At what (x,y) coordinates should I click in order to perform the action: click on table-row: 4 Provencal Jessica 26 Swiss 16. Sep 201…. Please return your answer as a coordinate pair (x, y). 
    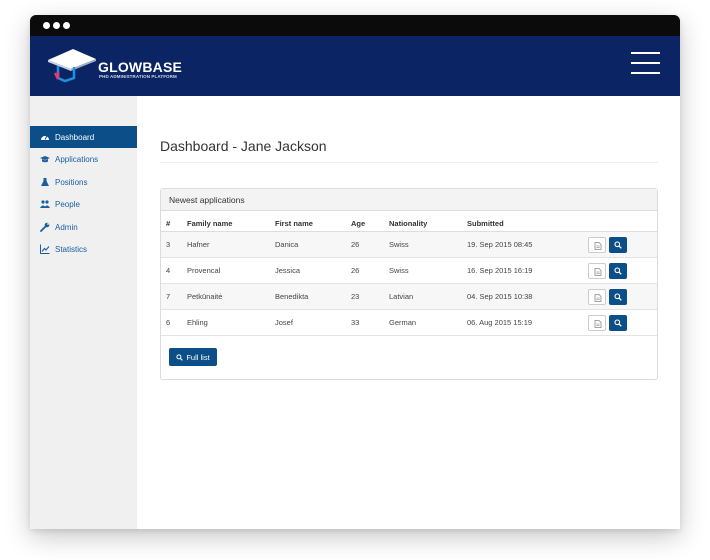
    Looking at the image, I should click on (409, 271).